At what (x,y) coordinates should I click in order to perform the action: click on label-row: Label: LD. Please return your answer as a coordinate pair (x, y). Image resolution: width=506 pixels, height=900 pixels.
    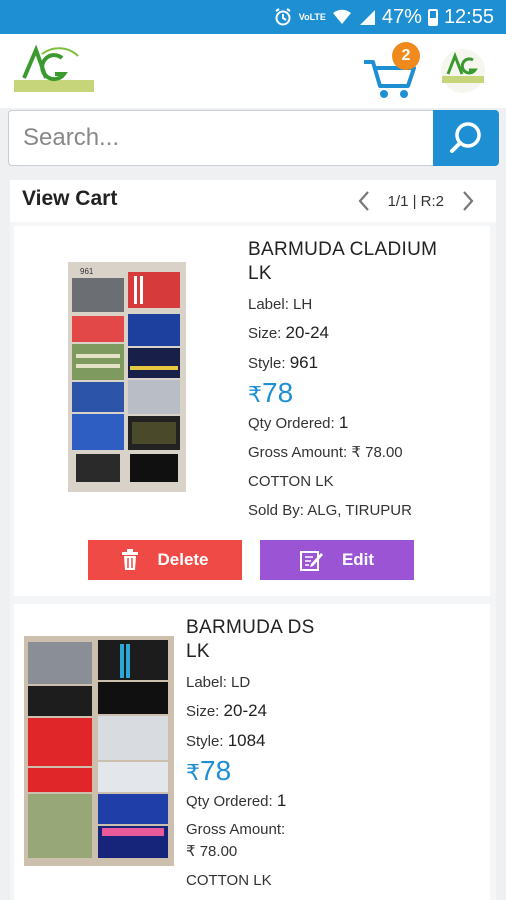
    Looking at the image, I should click on (218, 682).